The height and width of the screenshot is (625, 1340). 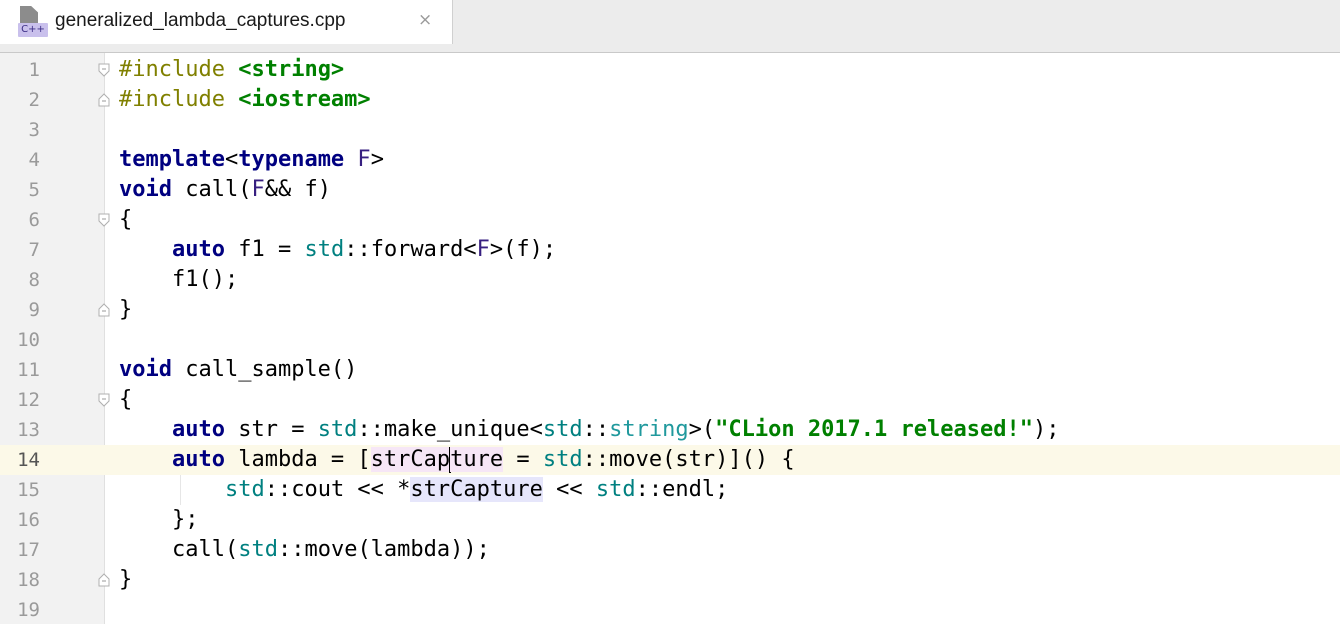 What do you see at coordinates (450, 429) in the screenshot?
I see `code-token: ::make_unique<` at bounding box center [450, 429].